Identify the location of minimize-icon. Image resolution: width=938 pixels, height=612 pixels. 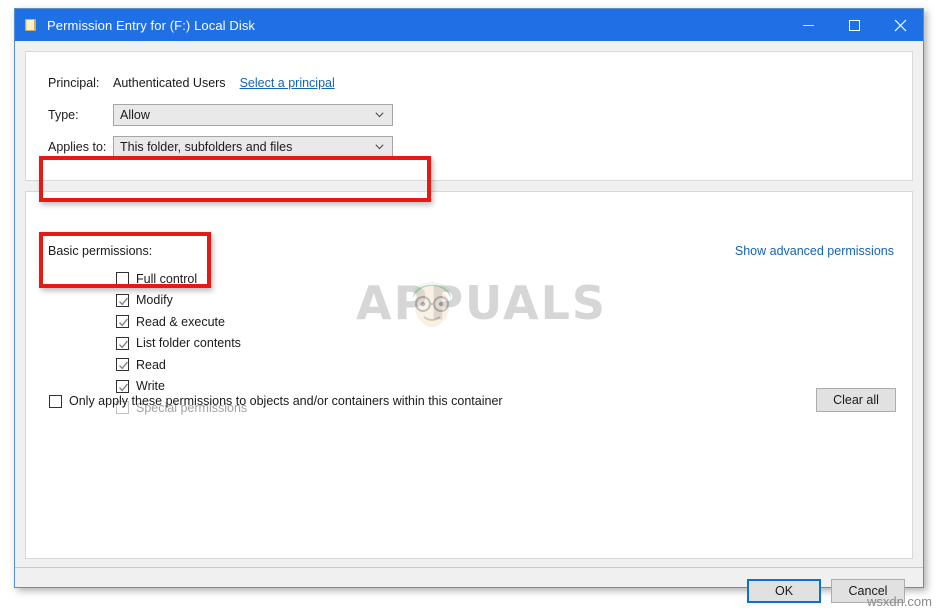
(808, 25).